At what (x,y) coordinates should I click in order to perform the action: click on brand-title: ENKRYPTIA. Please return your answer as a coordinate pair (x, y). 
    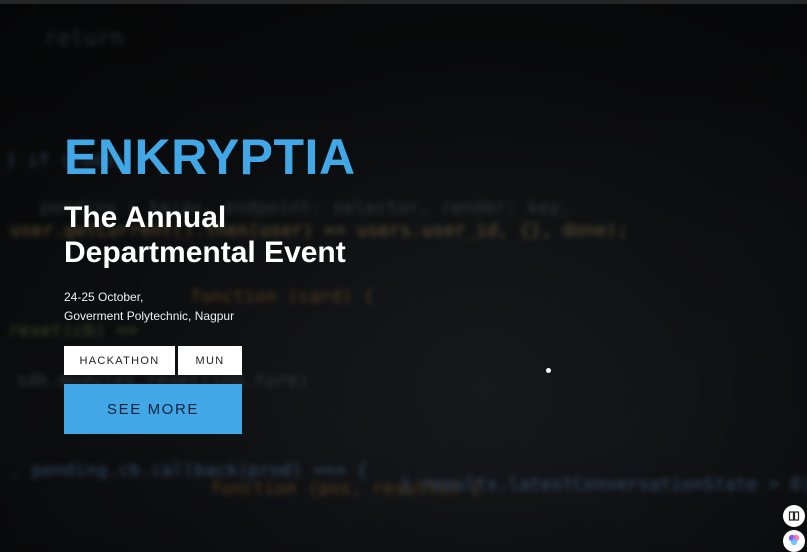
    Looking at the image, I should click on (210, 157).